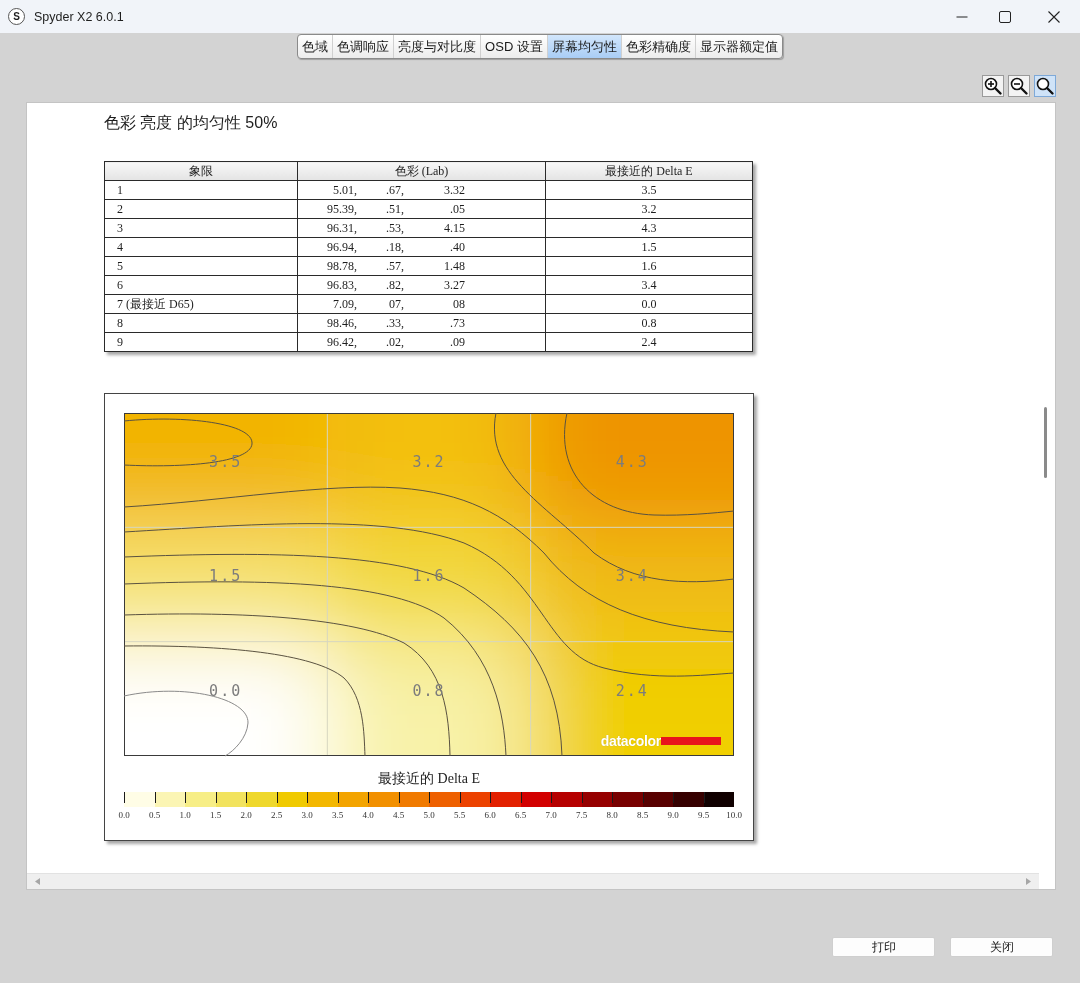  What do you see at coordinates (649, 209) in the screenshot?
I see `table-cell: 3.2` at bounding box center [649, 209].